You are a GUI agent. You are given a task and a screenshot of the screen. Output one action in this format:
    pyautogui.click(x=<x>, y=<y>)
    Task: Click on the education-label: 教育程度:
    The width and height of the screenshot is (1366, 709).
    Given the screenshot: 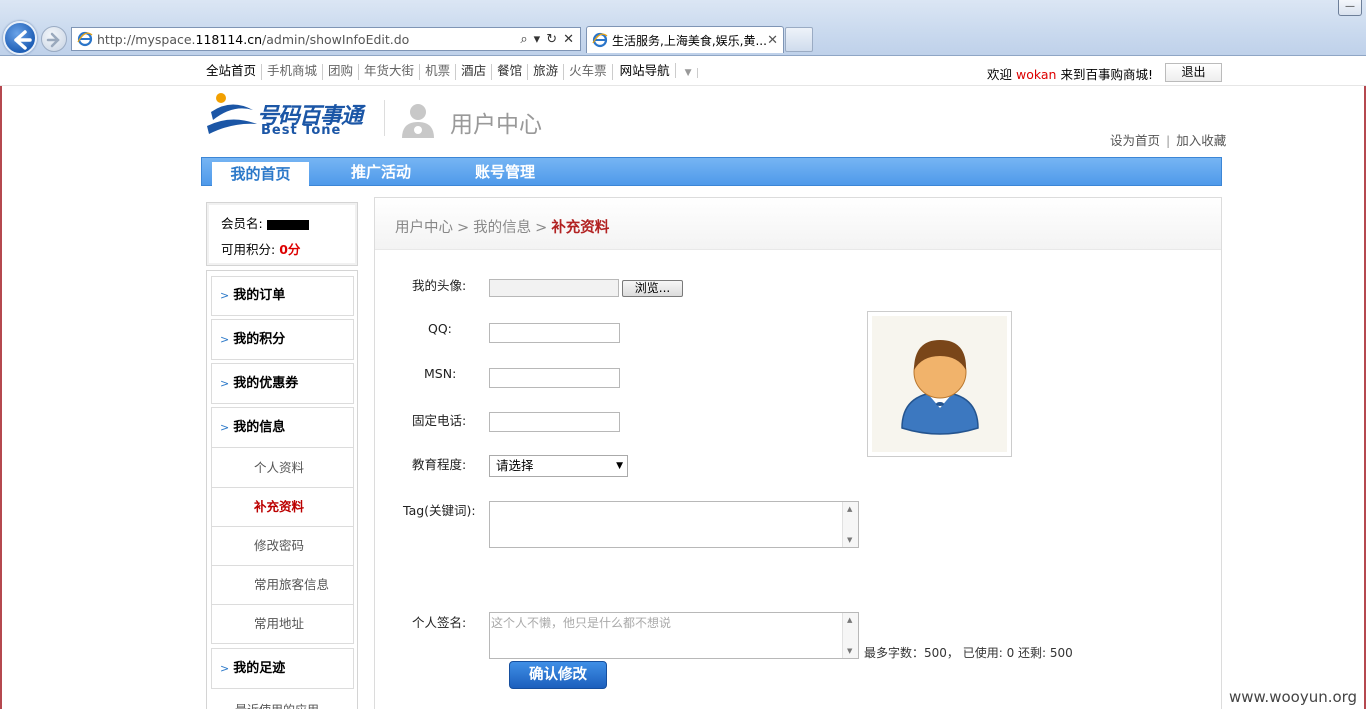 What is the action you would take?
    pyautogui.click(x=439, y=464)
    